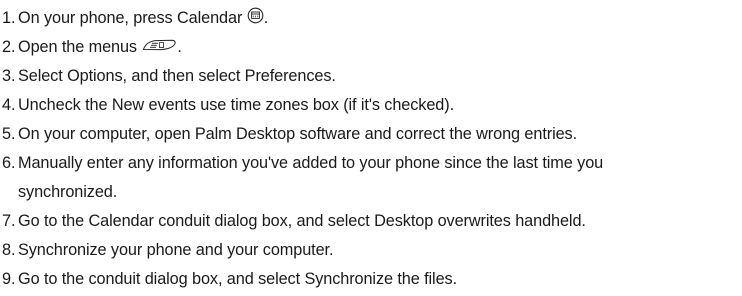  What do you see at coordinates (9, 250) in the screenshot?
I see `step-number: 8.` at bounding box center [9, 250].